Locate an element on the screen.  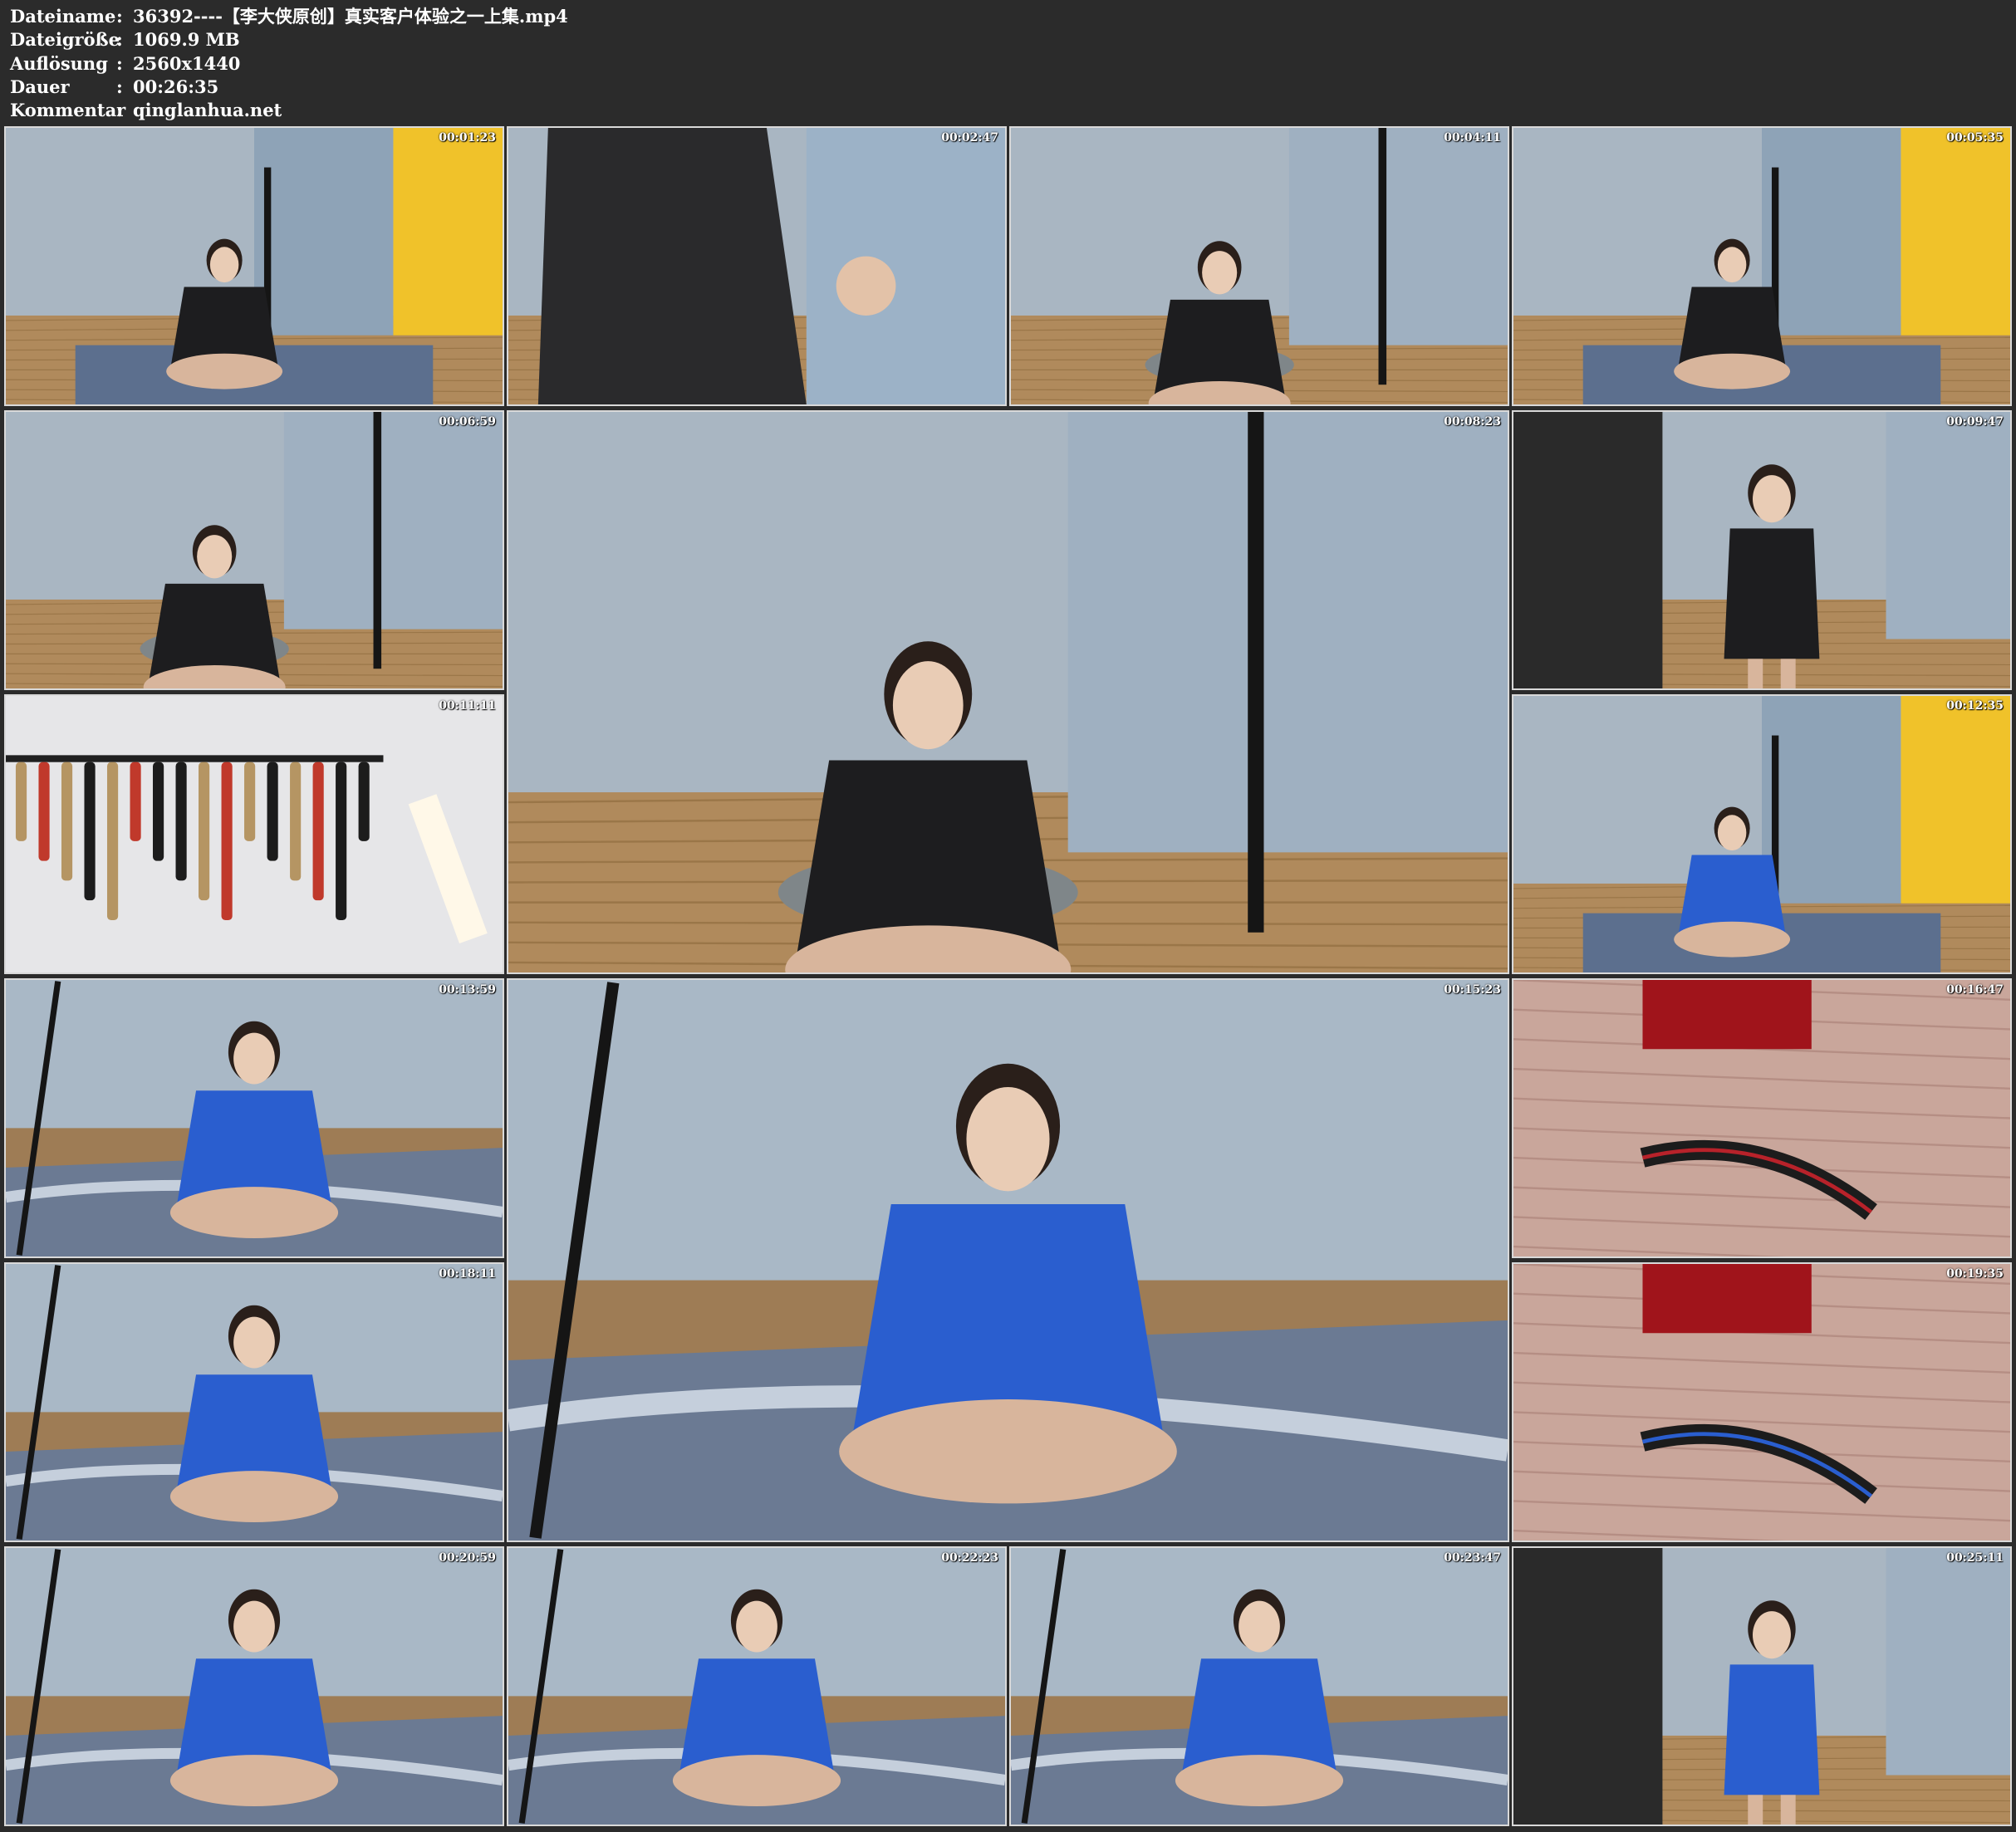
hand is located at coordinates (866, 286).